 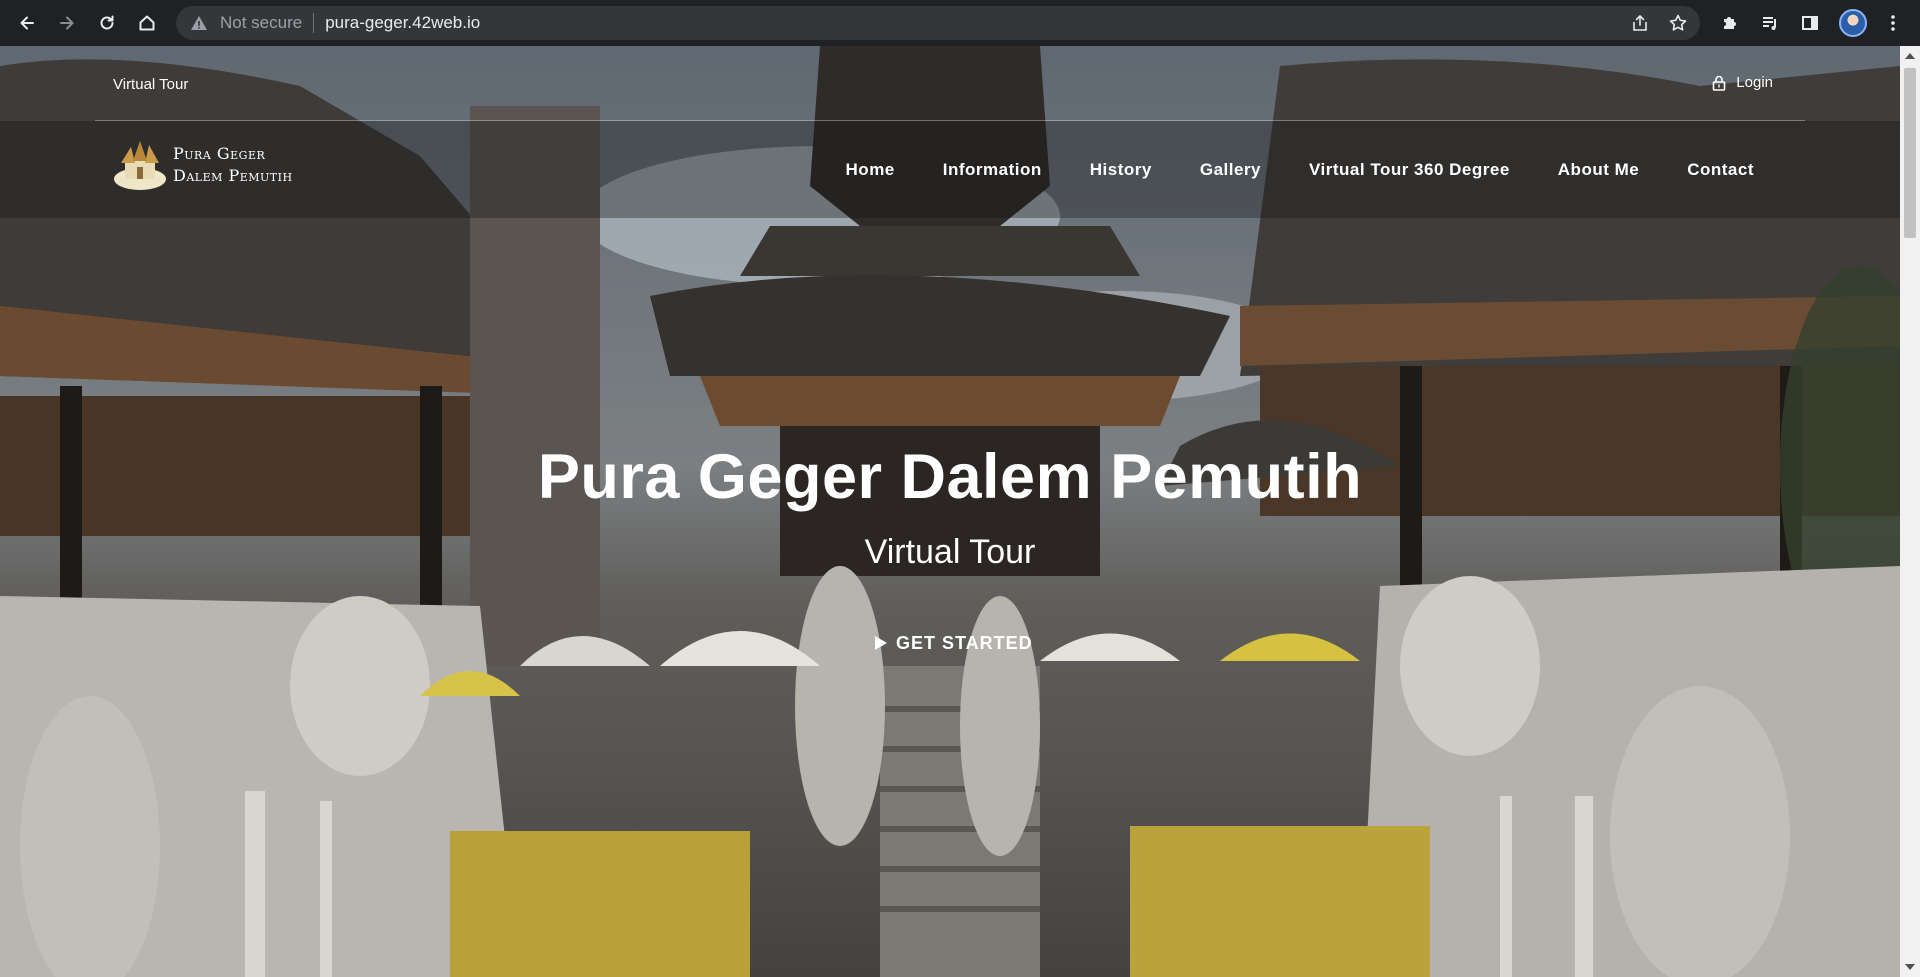 I want to click on site-logo: Pura Geger Dalem Pemutih, so click(x=203, y=165).